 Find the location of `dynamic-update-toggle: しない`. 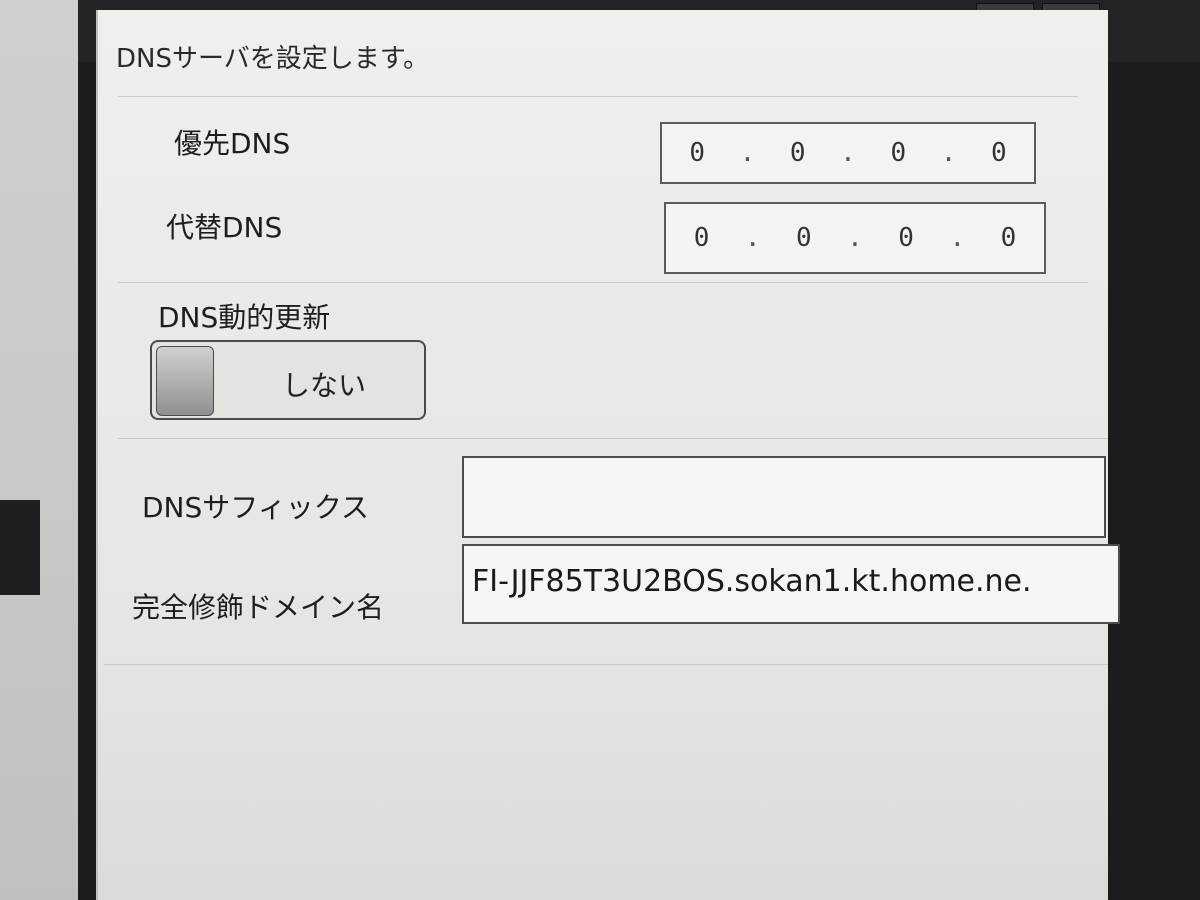

dynamic-update-toggle: しない is located at coordinates (288, 380).